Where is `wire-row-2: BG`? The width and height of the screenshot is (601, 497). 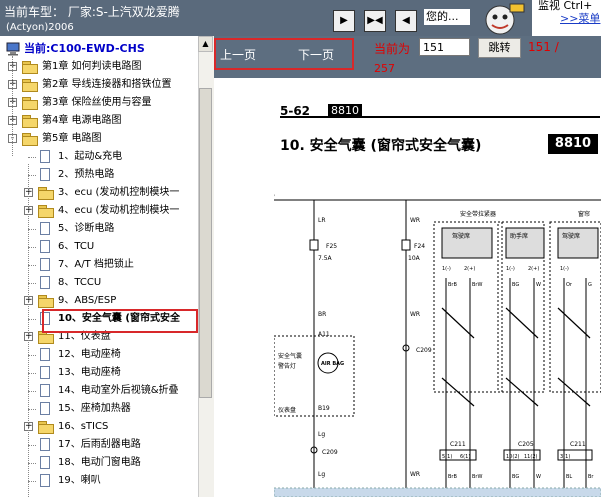 wire-row-2: BG is located at coordinates (515, 285).